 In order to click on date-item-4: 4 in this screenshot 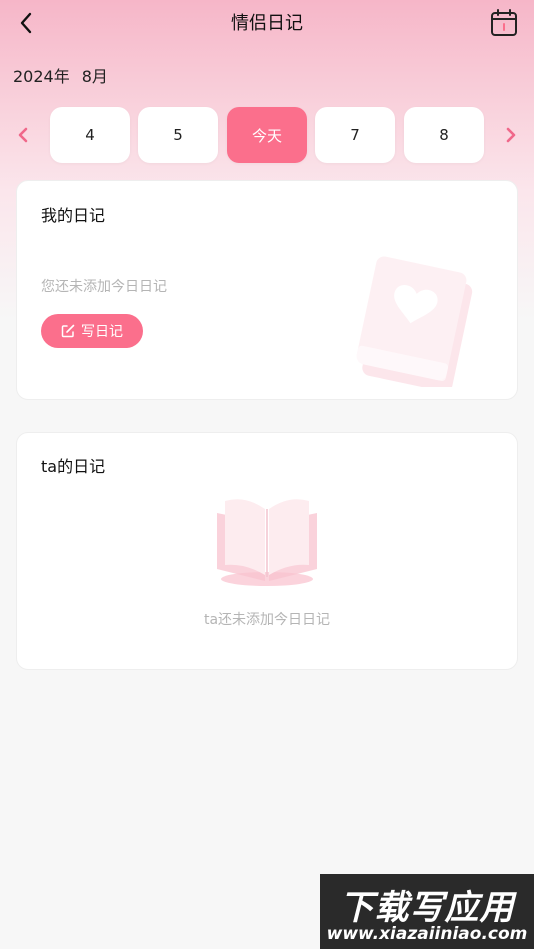, I will do `click(90, 135)`.